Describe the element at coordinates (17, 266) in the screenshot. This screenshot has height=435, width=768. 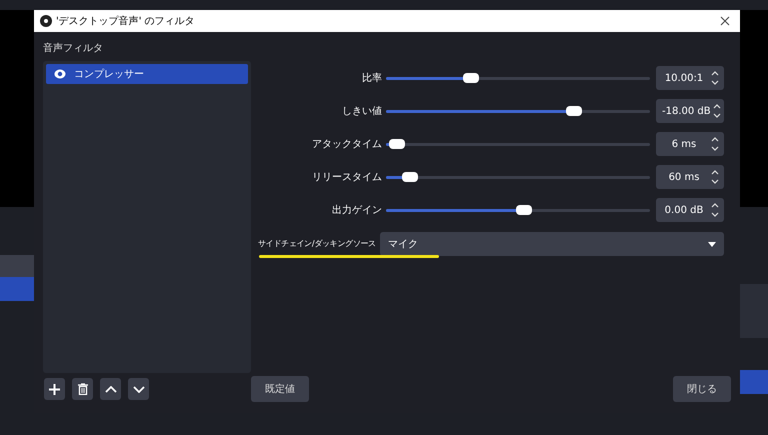
I see `panel-background` at that location.